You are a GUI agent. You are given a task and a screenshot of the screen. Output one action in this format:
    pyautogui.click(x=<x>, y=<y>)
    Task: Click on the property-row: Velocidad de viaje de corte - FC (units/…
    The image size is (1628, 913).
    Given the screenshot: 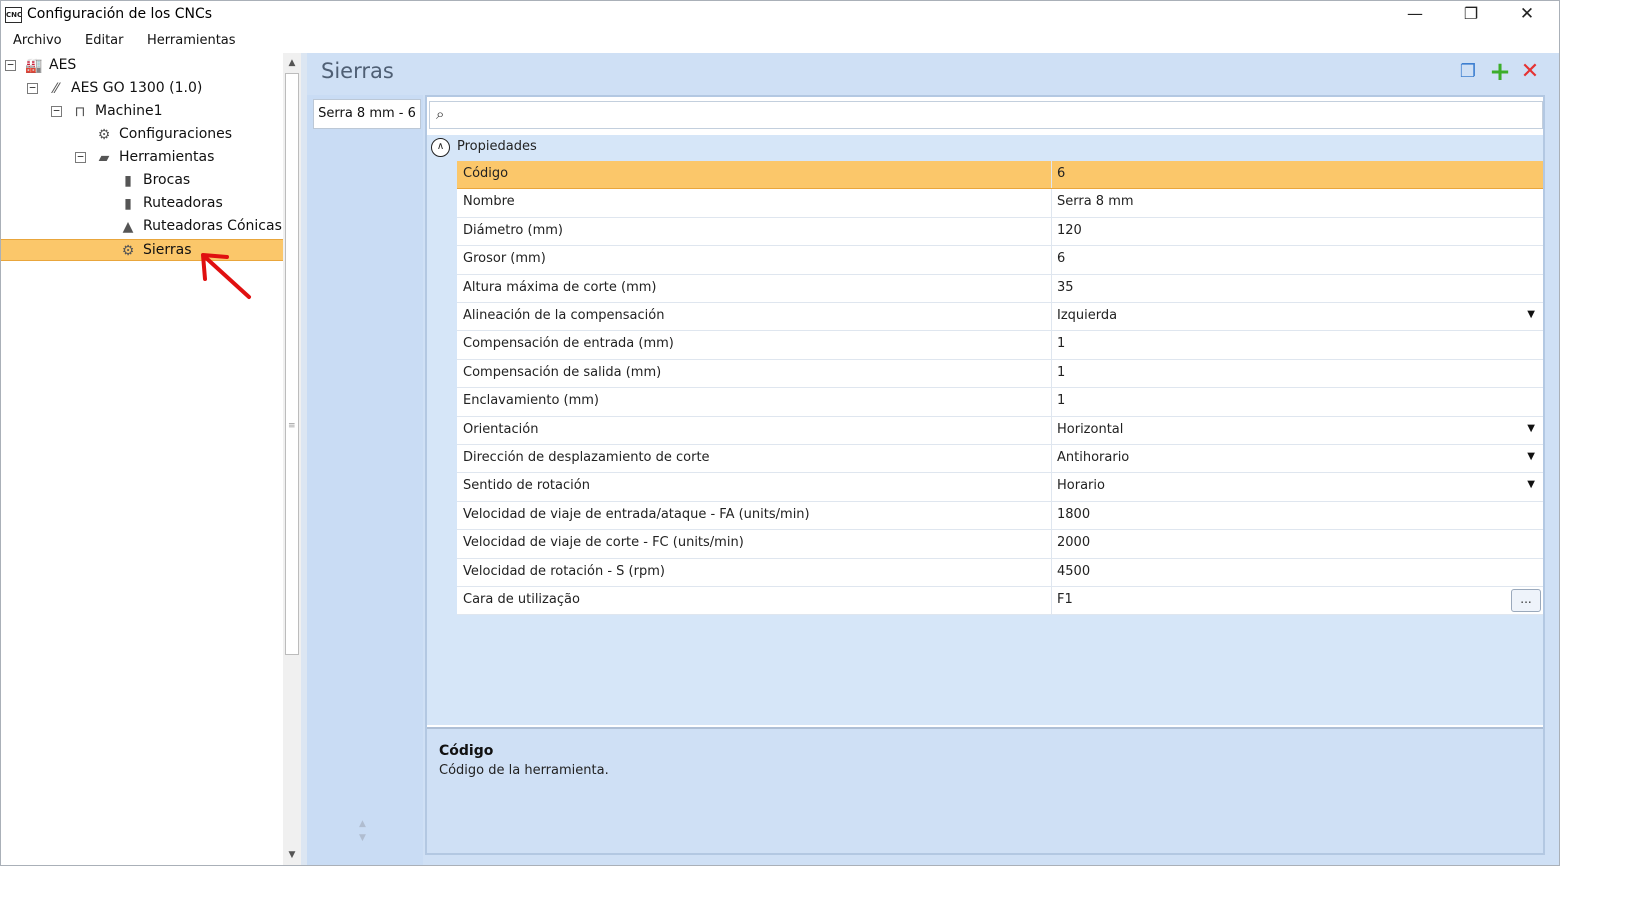 What is the action you would take?
    pyautogui.click(x=1000, y=544)
    